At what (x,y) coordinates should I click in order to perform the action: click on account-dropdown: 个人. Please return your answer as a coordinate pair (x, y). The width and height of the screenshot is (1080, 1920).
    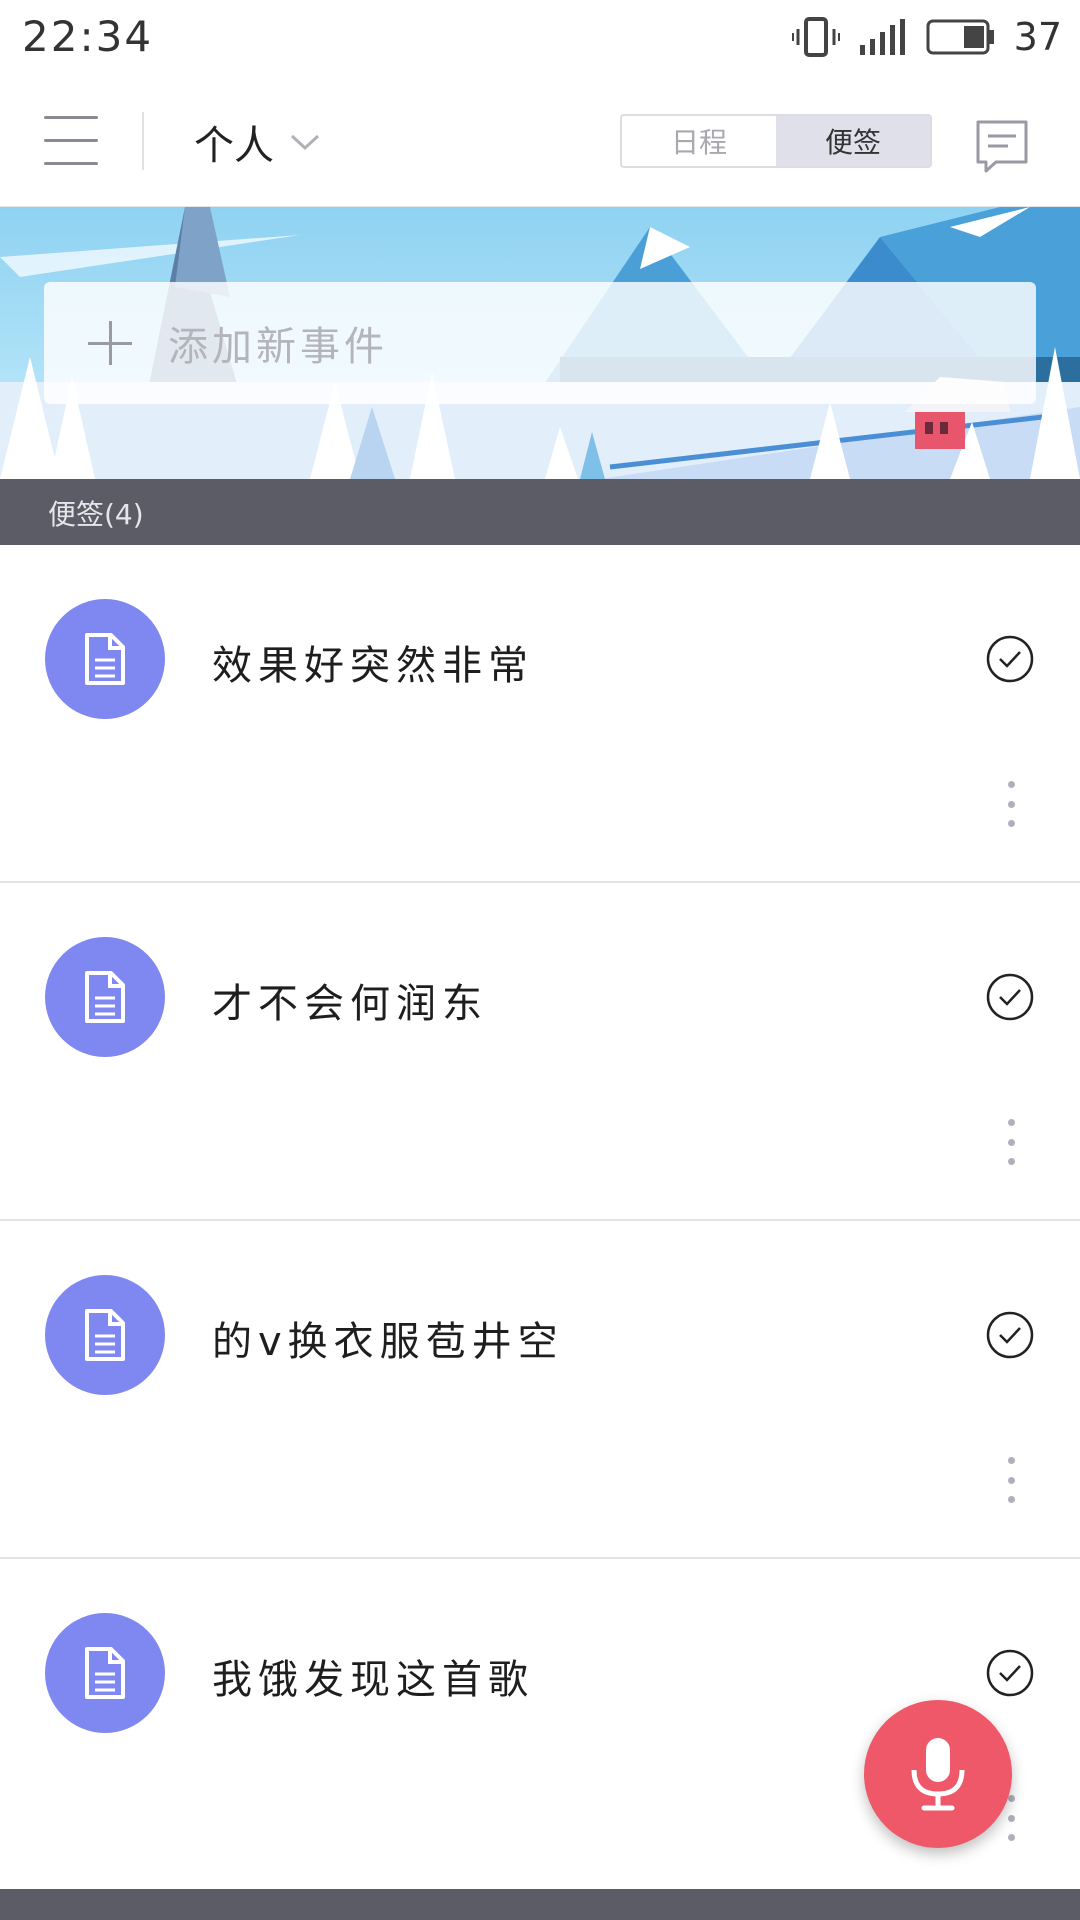
    Looking at the image, I should click on (257, 142).